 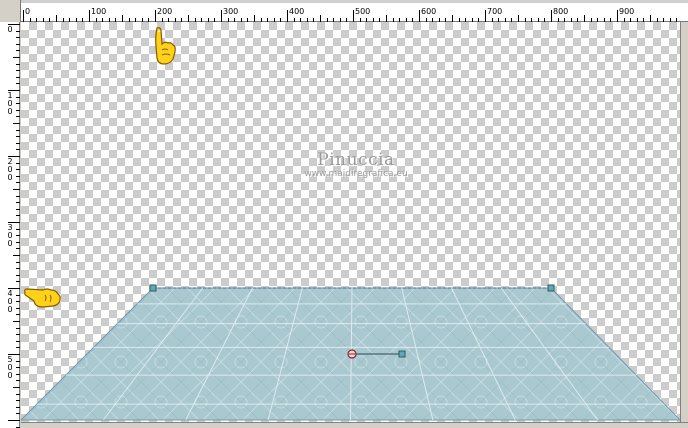 I want to click on ruler-label-400: 400, so click(x=297, y=11).